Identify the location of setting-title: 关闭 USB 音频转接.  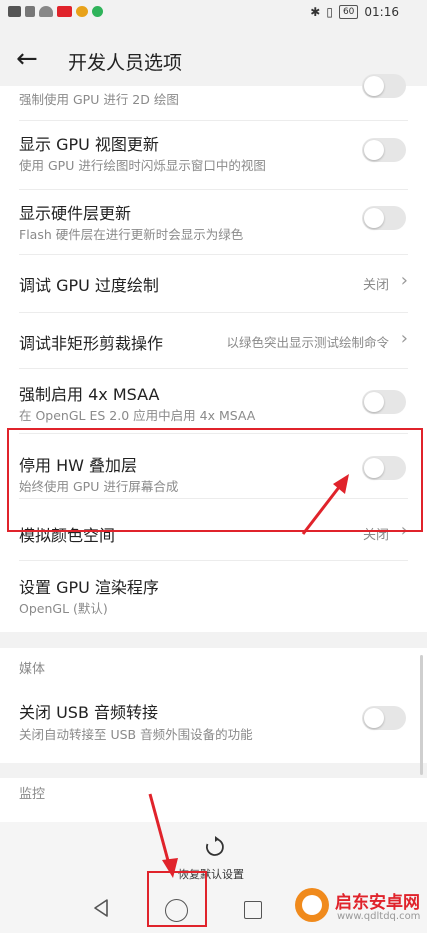
(89, 712).